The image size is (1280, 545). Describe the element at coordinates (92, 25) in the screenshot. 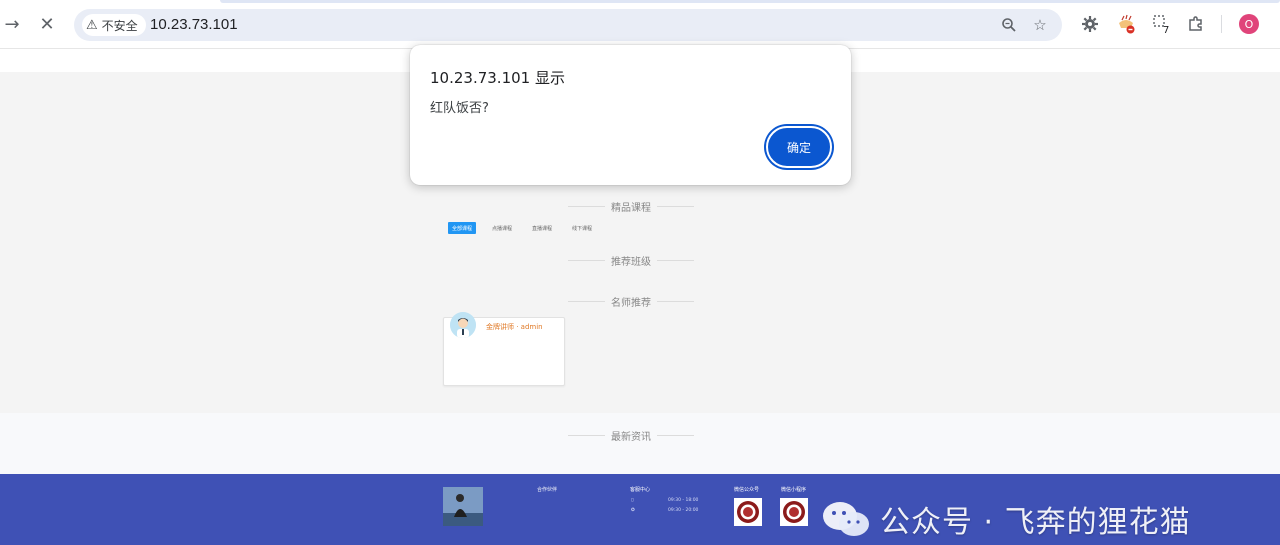

I see `warning-icon: ⚠` at that location.